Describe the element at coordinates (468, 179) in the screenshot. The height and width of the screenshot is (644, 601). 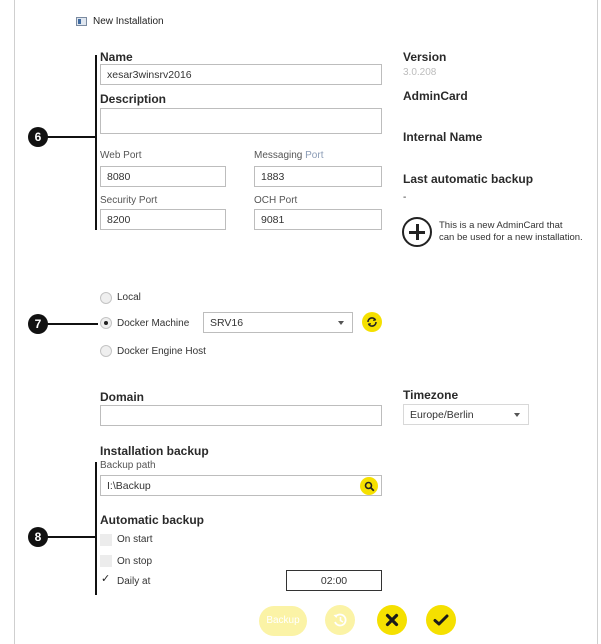
I see `last-backup-label: Last automatic backup` at that location.